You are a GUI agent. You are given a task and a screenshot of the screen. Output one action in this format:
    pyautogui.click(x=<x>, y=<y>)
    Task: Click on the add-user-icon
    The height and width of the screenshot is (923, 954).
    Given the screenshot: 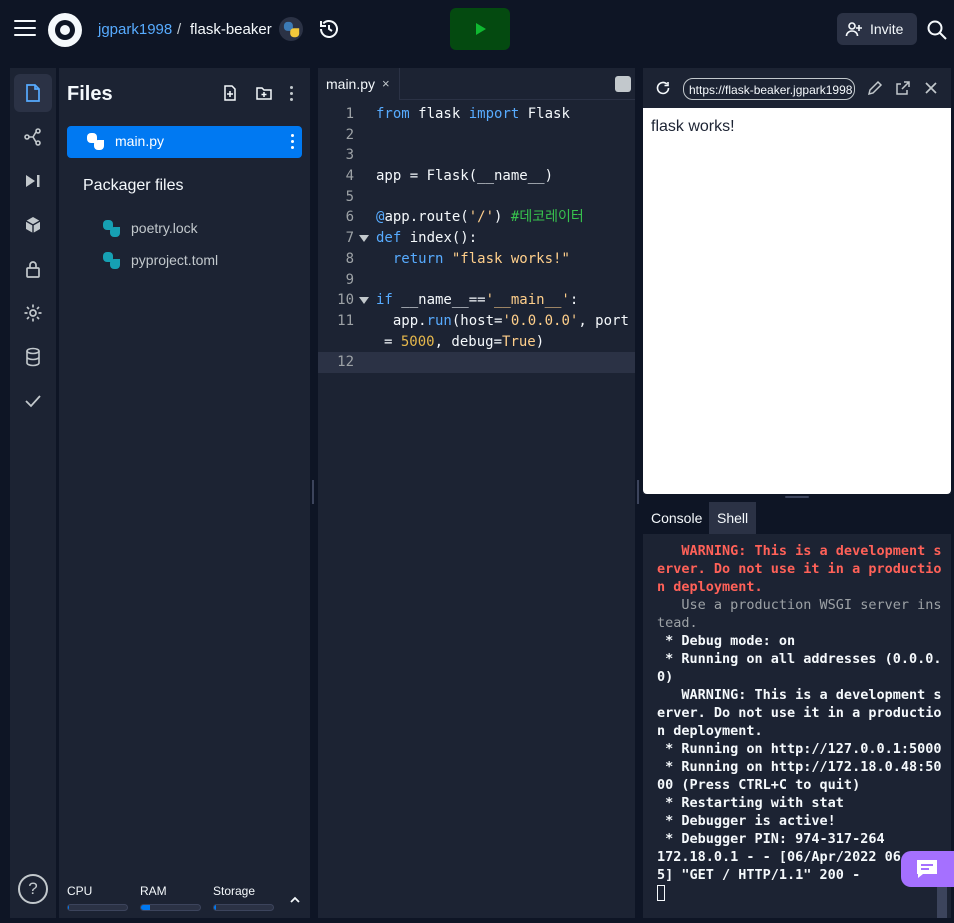 What is the action you would take?
    pyautogui.click(x=853, y=29)
    